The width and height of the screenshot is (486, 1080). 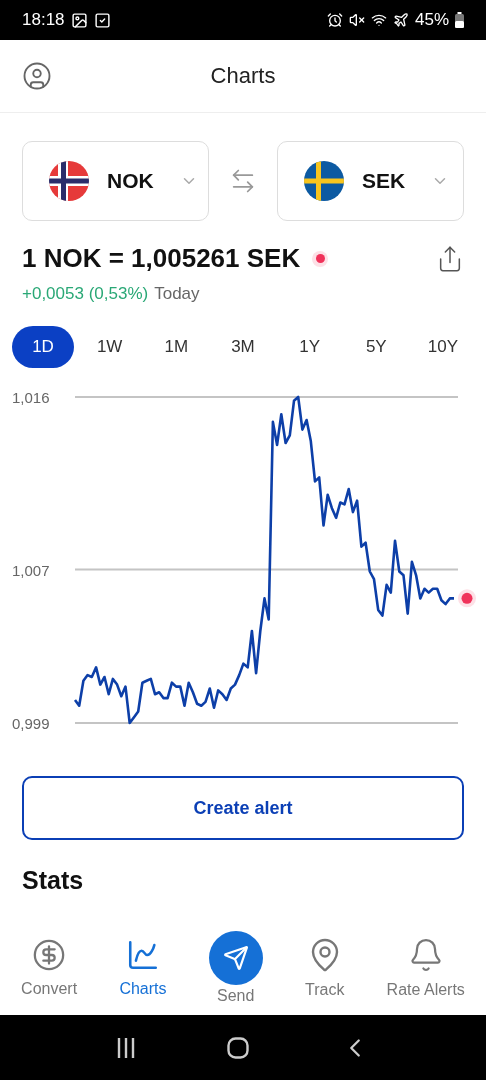 What do you see at coordinates (356, 20) in the screenshot?
I see `mute-icon` at bounding box center [356, 20].